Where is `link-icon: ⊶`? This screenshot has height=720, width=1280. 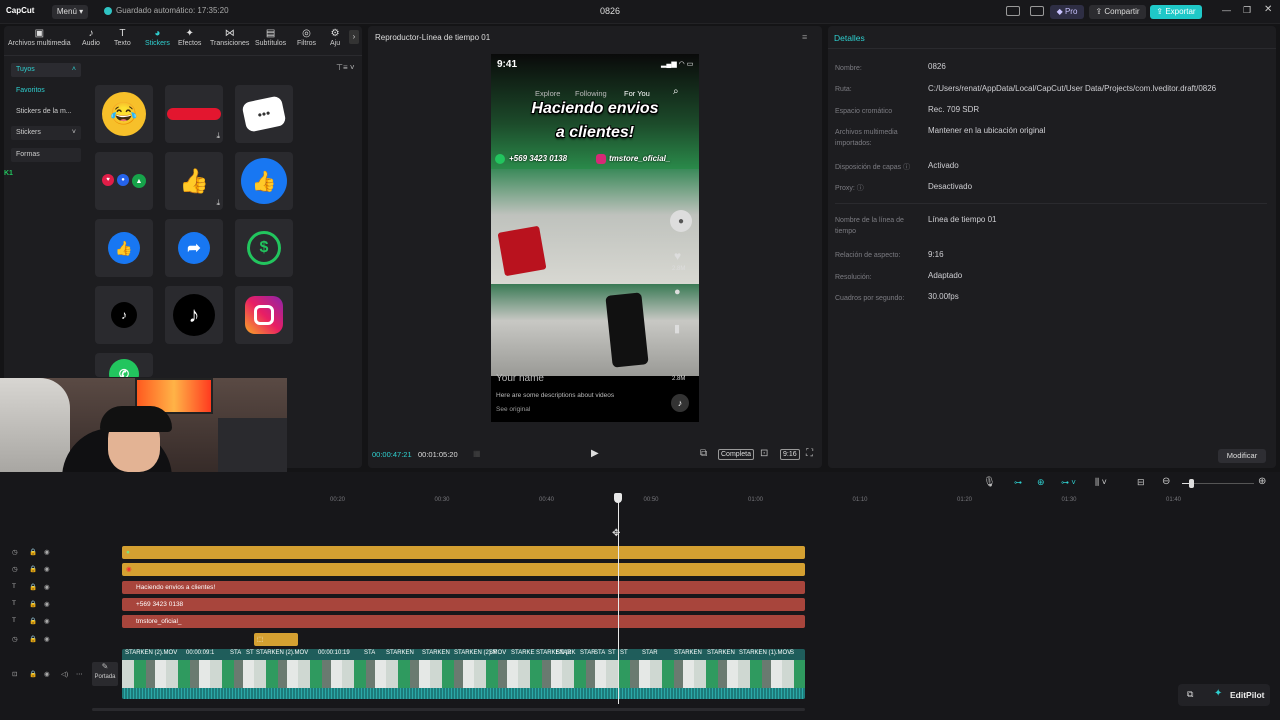 link-icon: ⊶ is located at coordinates (1018, 482).